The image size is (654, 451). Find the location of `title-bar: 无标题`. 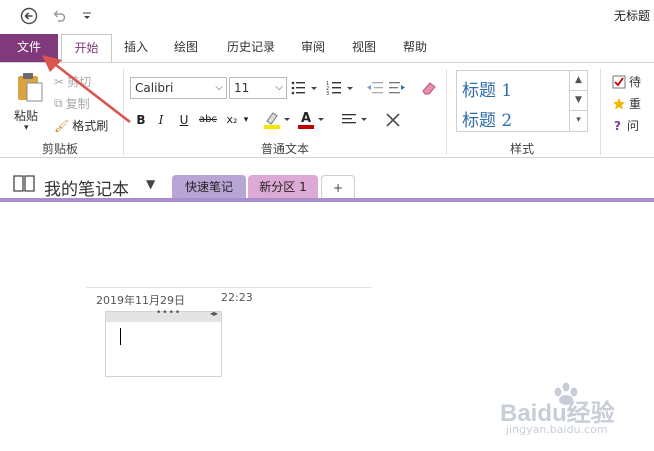

title-bar: 无标题 is located at coordinates (327, 16).